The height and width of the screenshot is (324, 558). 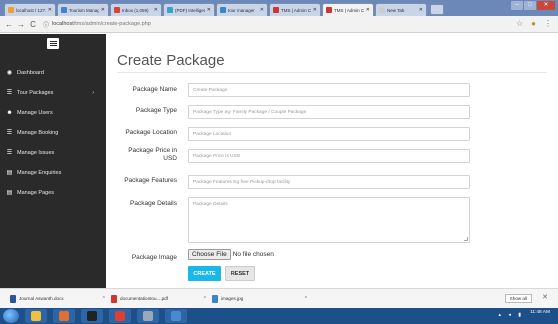 I want to click on package-details-textarea: Package Details, so click(x=329, y=220).